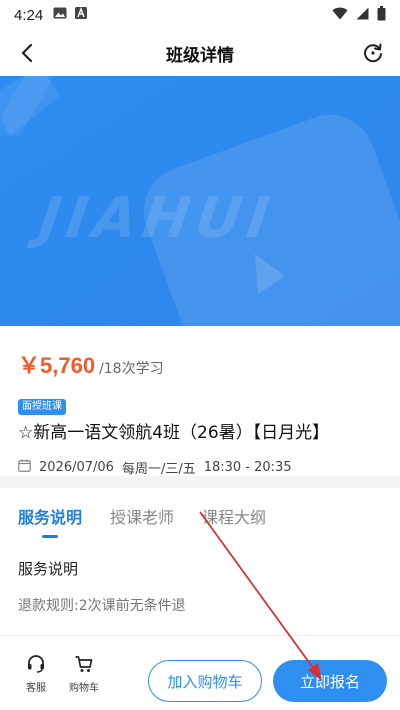  What do you see at coordinates (36, 664) in the screenshot?
I see `headset-icon` at bounding box center [36, 664].